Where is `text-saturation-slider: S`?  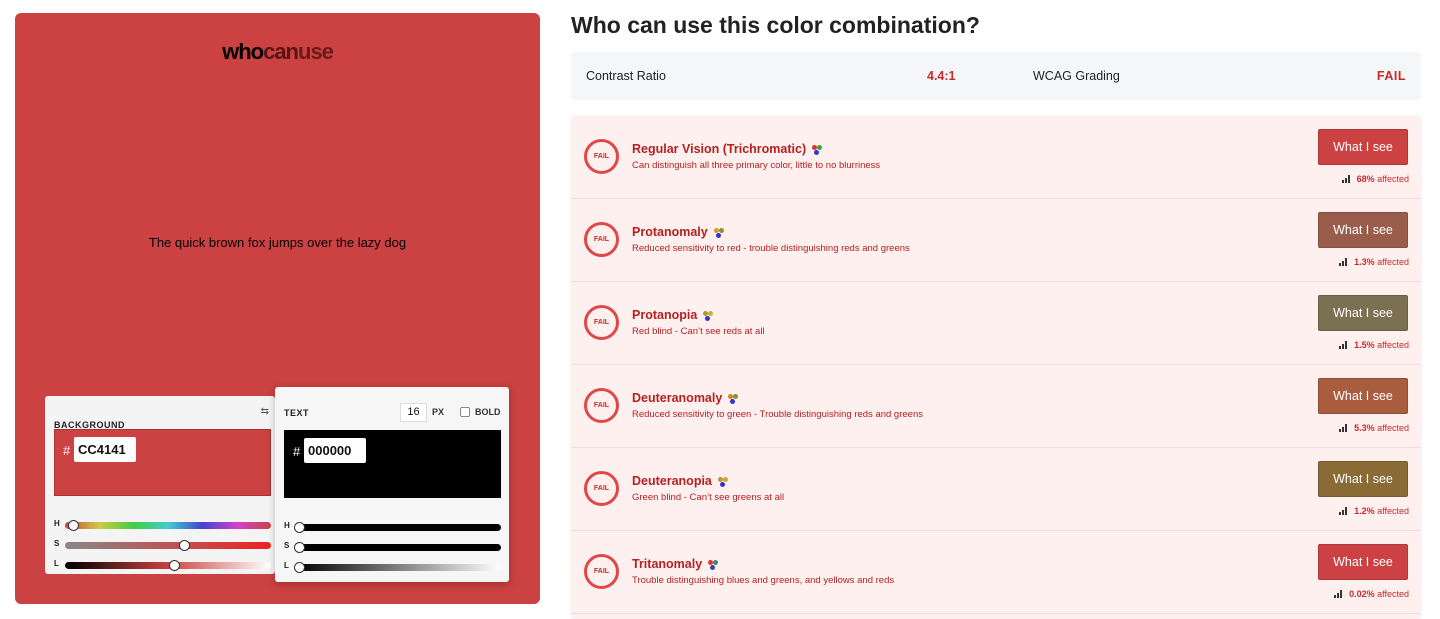 text-saturation-slider: S is located at coordinates (392, 547).